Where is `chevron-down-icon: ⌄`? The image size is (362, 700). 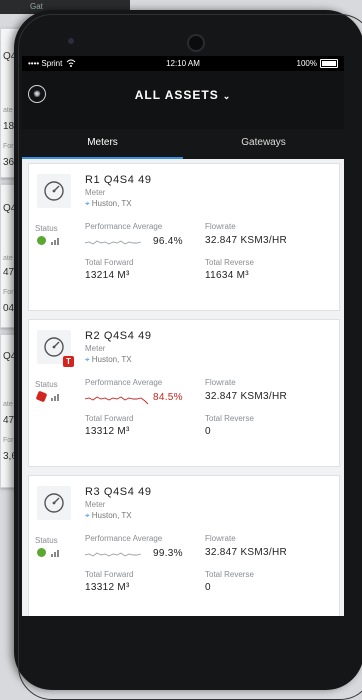 chevron-down-icon: ⌄ is located at coordinates (227, 96).